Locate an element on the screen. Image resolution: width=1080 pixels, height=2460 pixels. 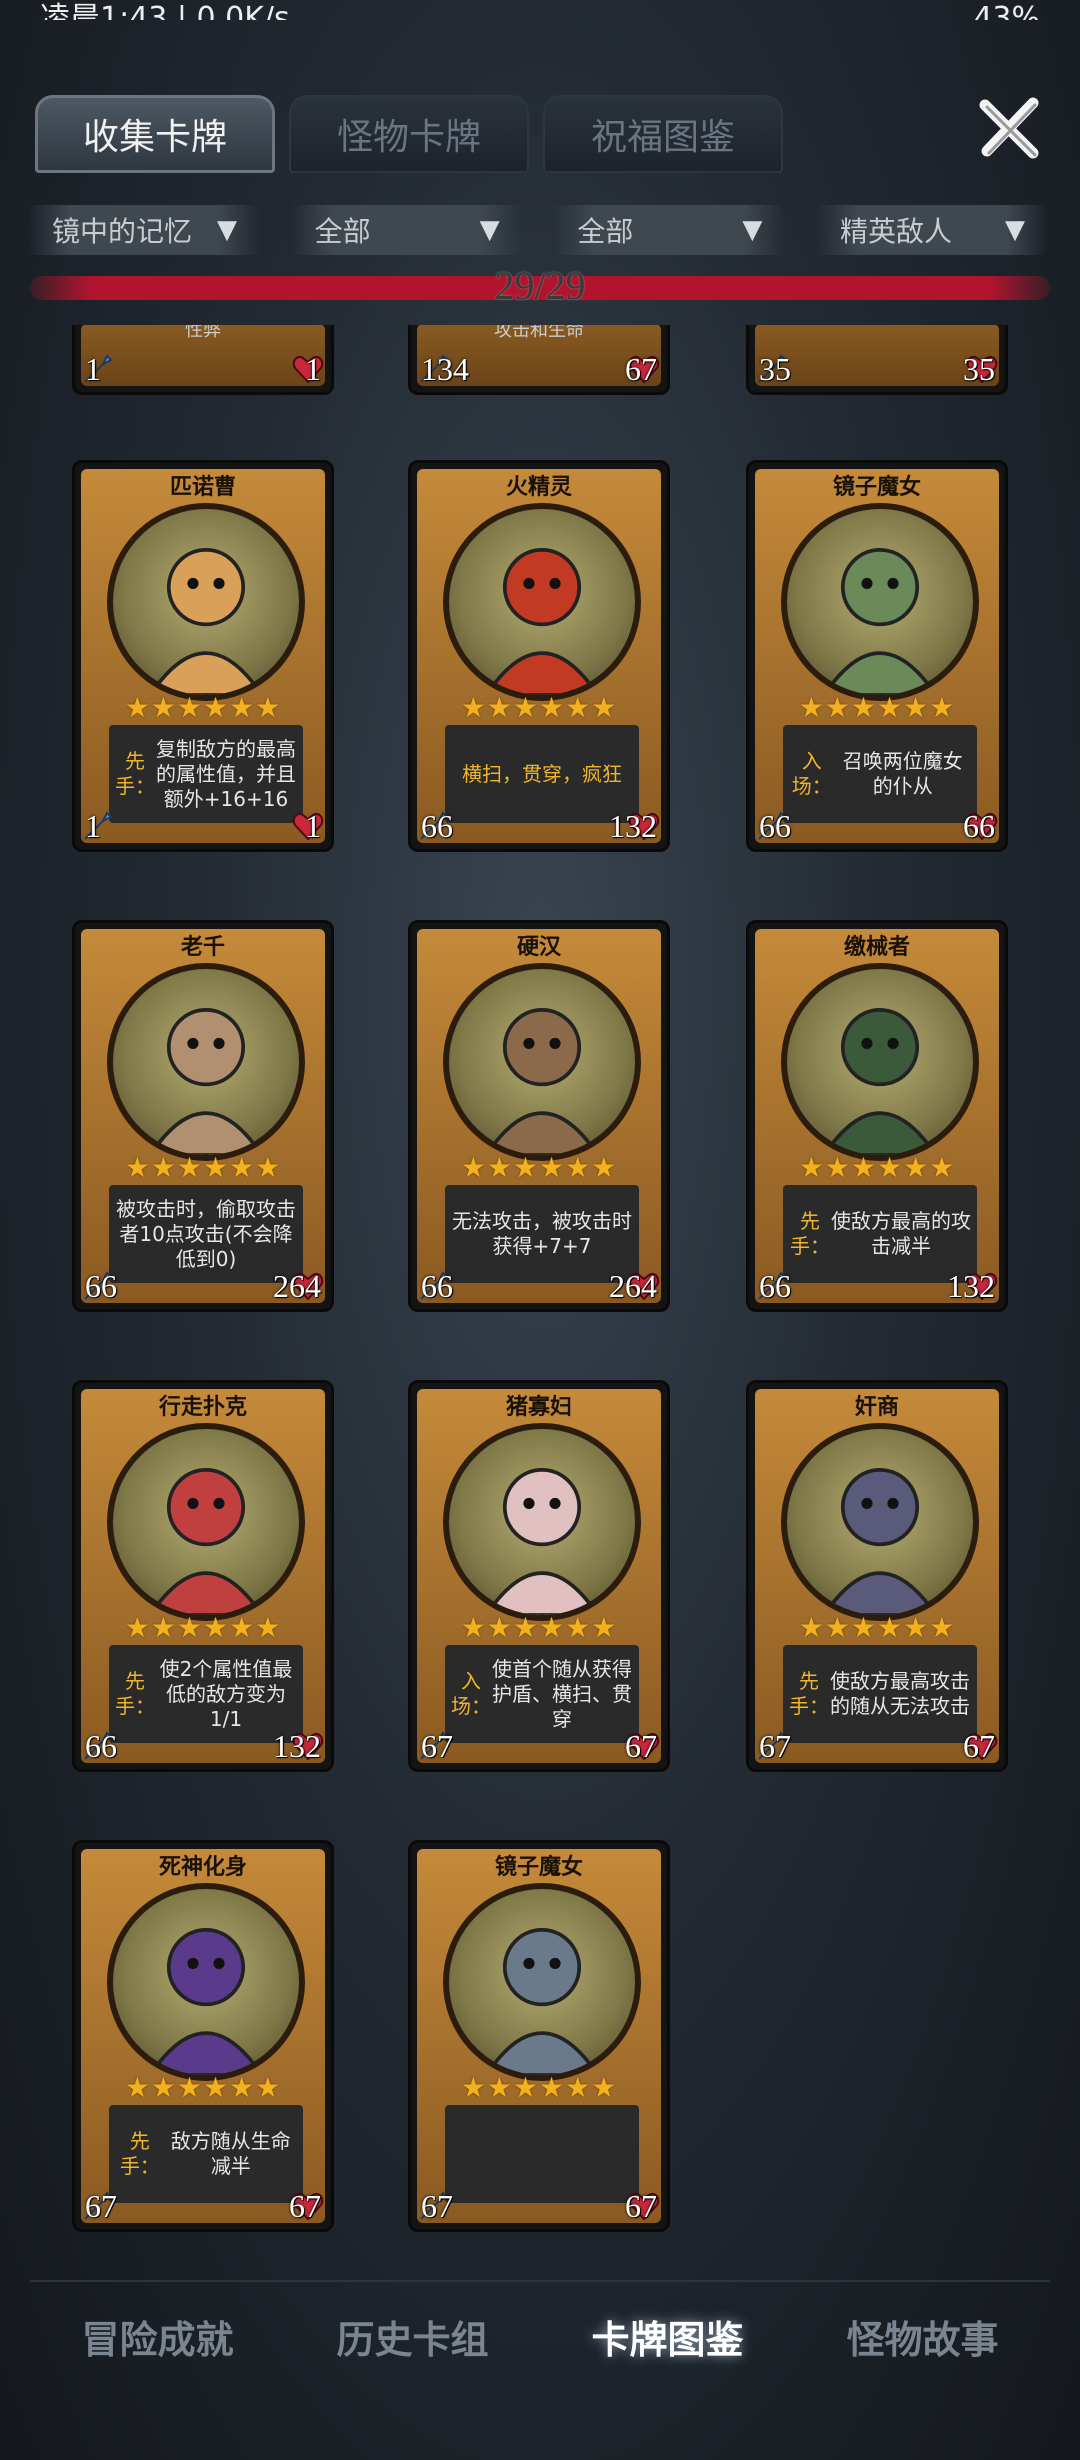
filter-rarity: 精英敌人 ▼ is located at coordinates (931, 230).